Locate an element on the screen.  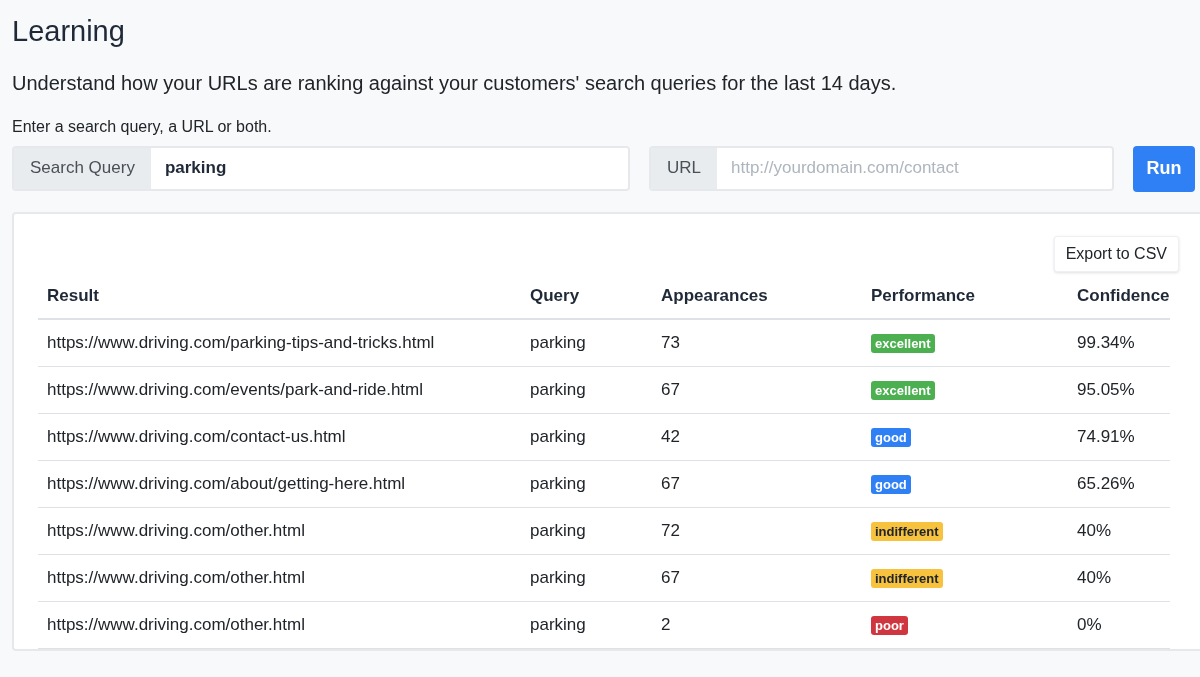
table-cell: https://www.driving.com/about/getting-here.html is located at coordinates (279, 484).